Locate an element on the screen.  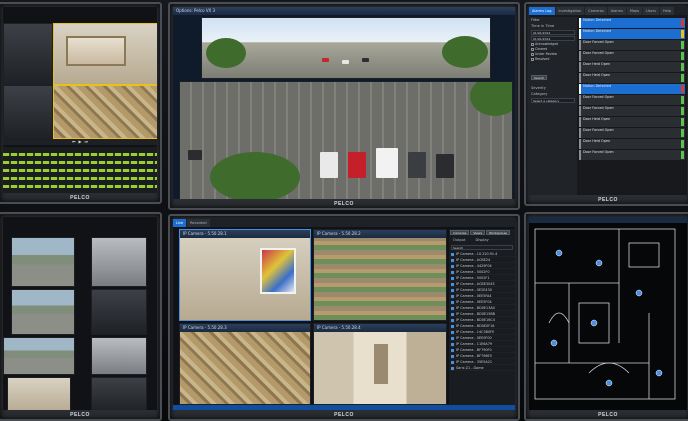
time-label: Time in Time is located at coordinates (543, 26).